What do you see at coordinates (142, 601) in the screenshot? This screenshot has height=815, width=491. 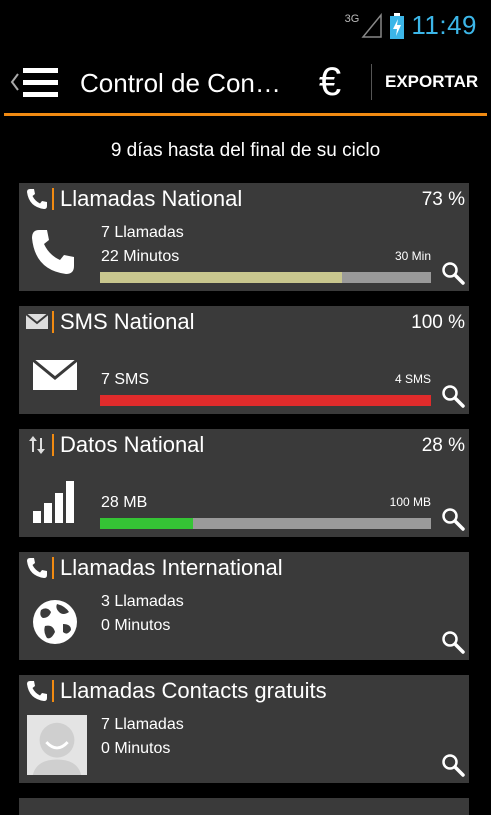 I see `calls-count: 3 Llamadas` at bounding box center [142, 601].